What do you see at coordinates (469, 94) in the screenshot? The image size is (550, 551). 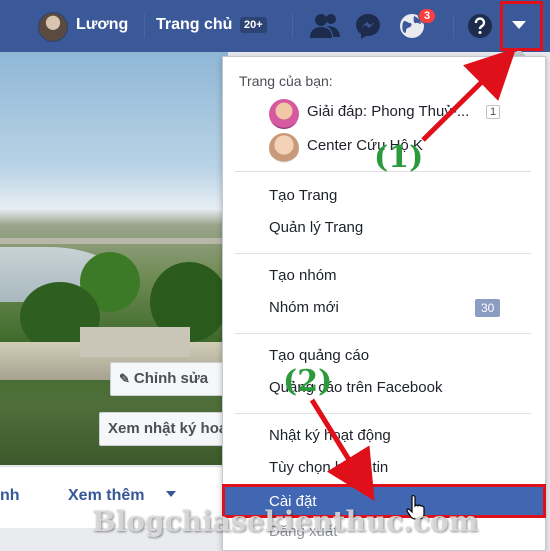 I see `arrow-to-dropdown` at bounding box center [469, 94].